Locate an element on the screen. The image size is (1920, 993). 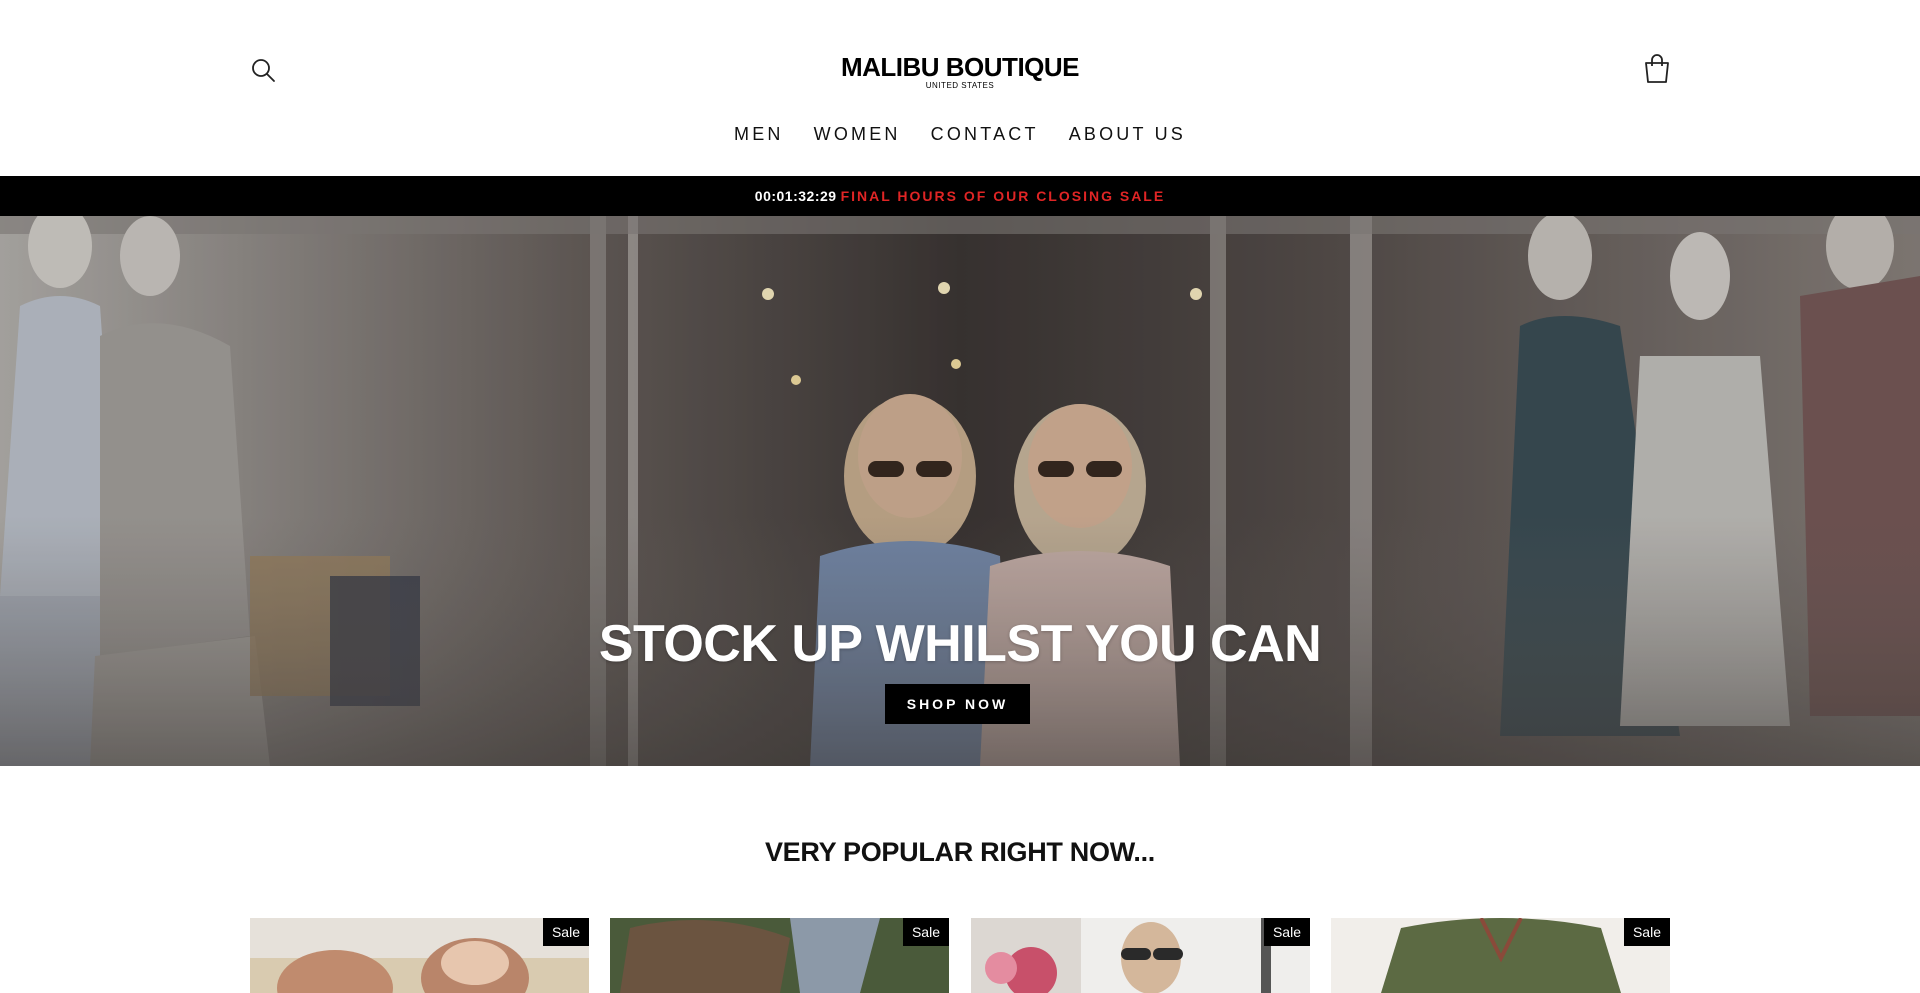
hero-title: STOCK UP WHILST YOU CAN is located at coordinates (960, 644).